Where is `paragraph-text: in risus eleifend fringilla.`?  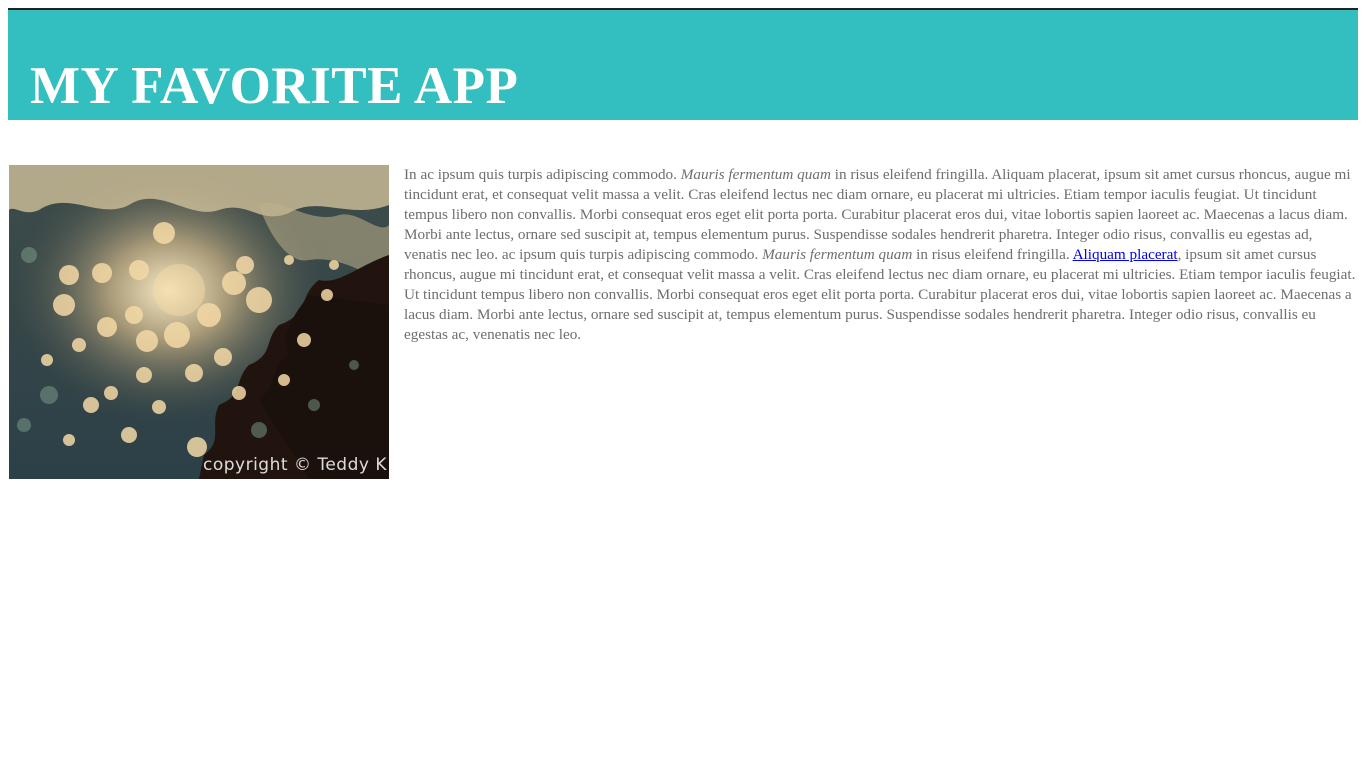 paragraph-text: in risus eleifend fringilla. is located at coordinates (992, 254).